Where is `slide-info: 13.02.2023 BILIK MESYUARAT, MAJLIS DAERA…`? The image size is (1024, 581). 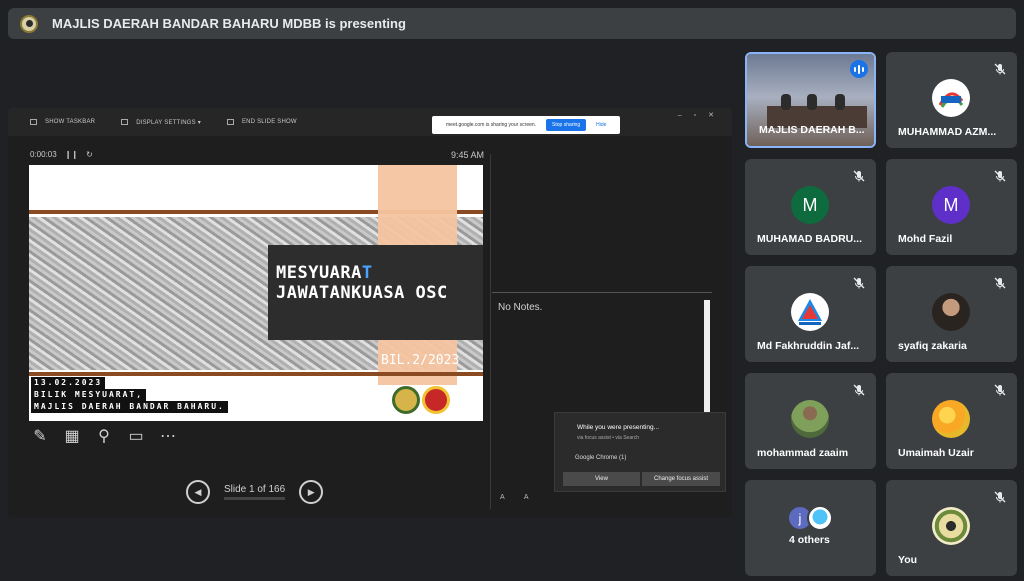 slide-info: 13.02.2023 BILIK MESYUARAT, MAJLIS DAERA… is located at coordinates (129, 395).